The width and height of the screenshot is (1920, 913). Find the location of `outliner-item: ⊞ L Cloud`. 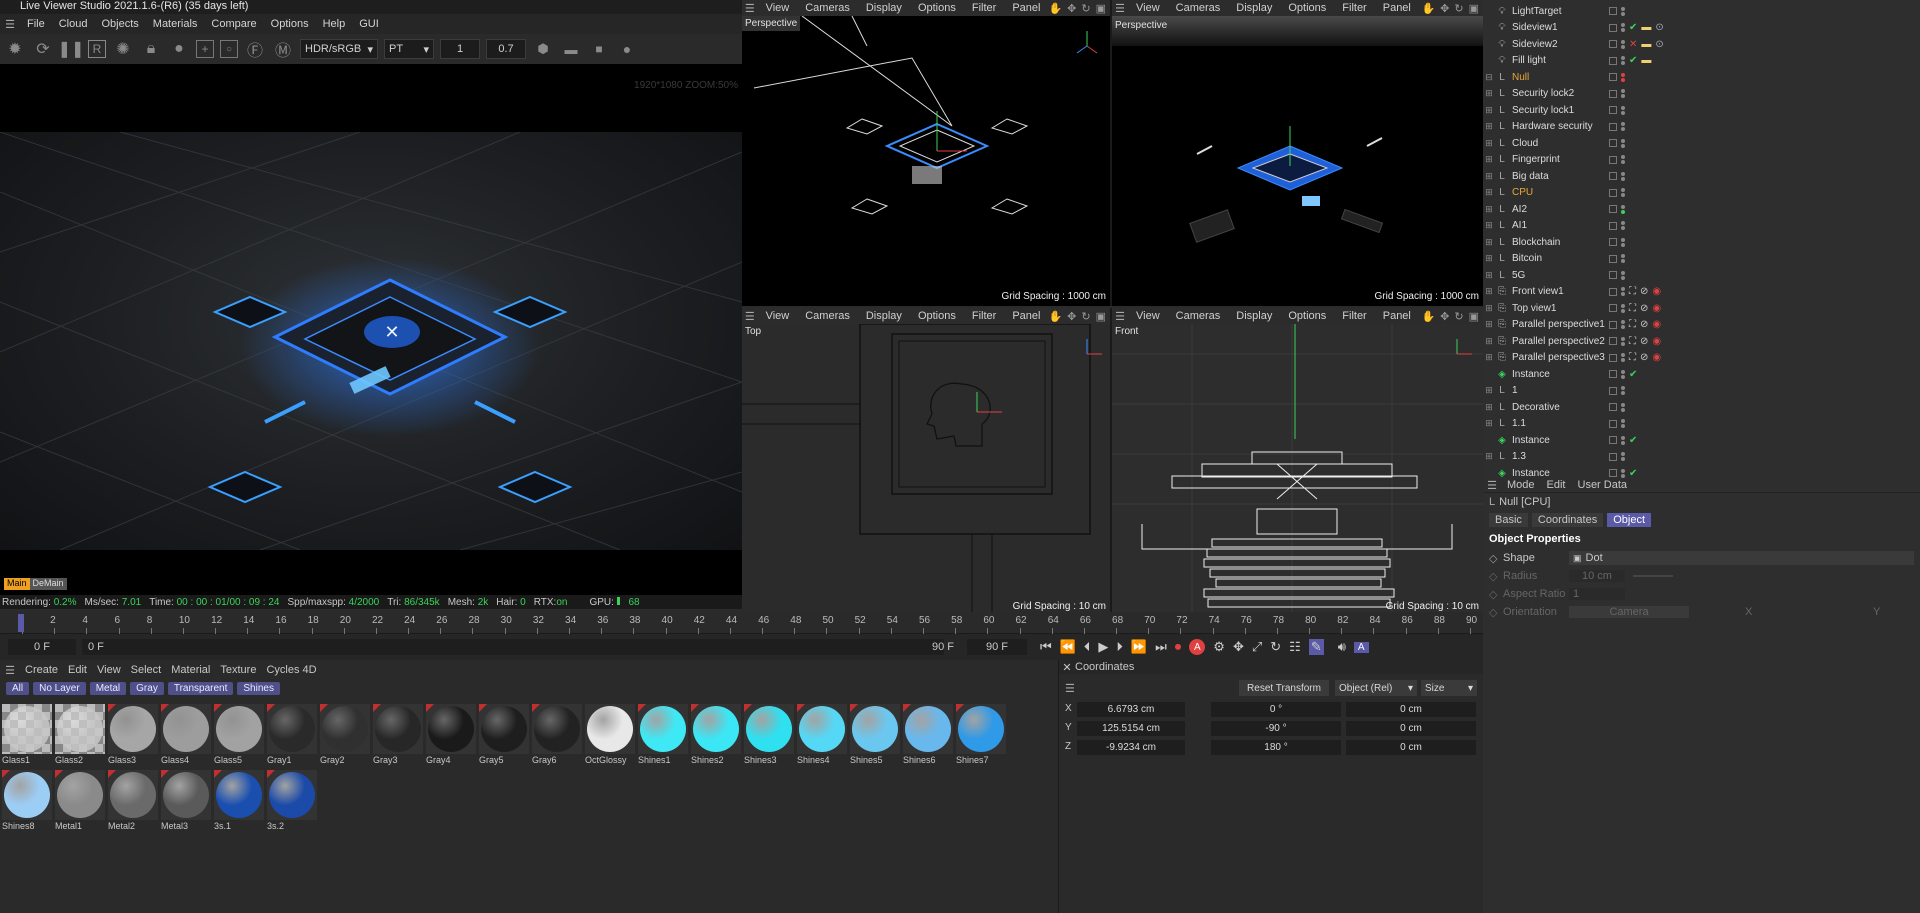

outliner-item: ⊞ L Cloud is located at coordinates (1701, 143).